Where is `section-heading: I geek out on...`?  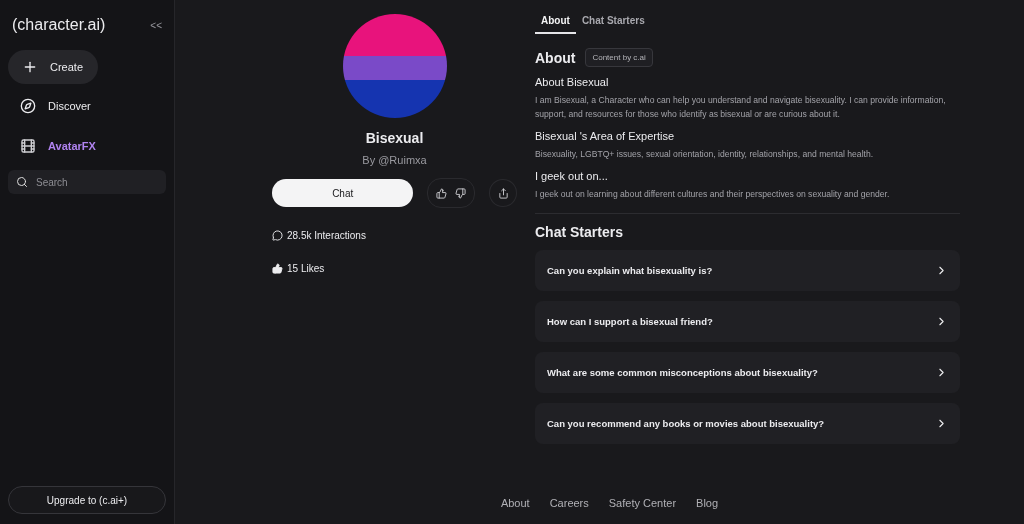
section-heading: I geek out on... is located at coordinates (572, 176).